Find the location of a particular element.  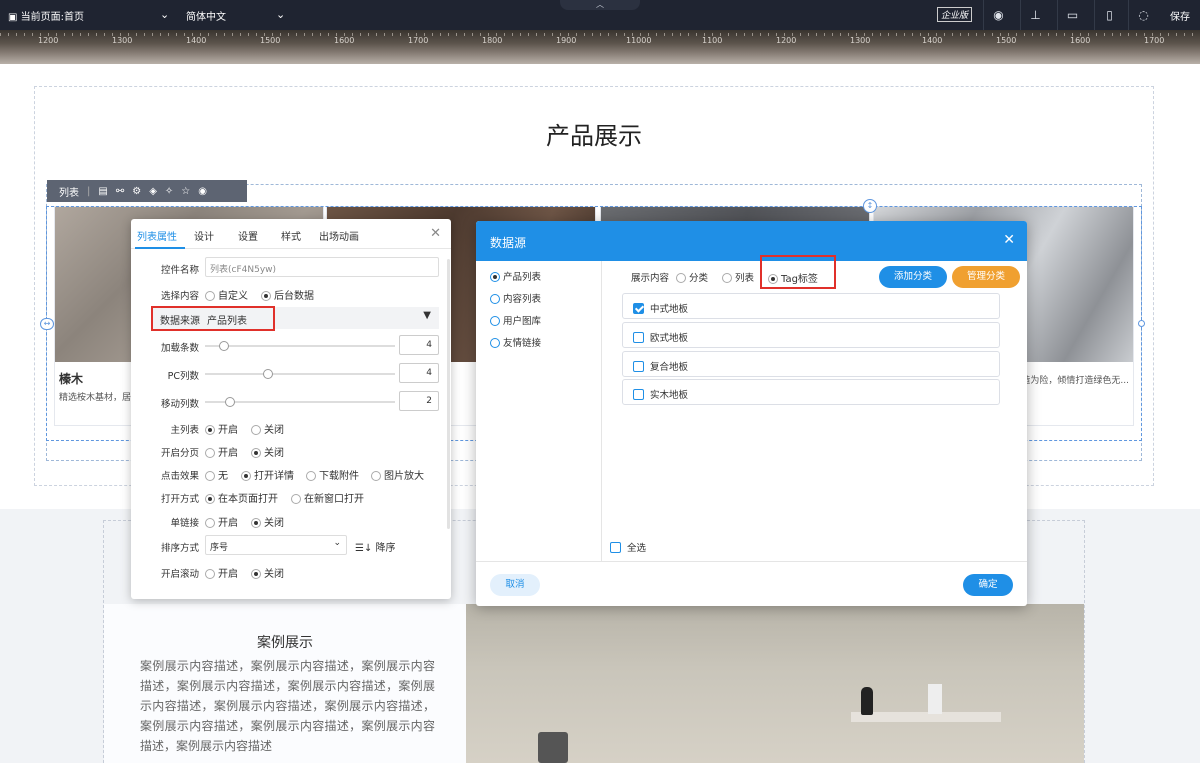

source-product-list: 产品列表 is located at coordinates (515, 276).